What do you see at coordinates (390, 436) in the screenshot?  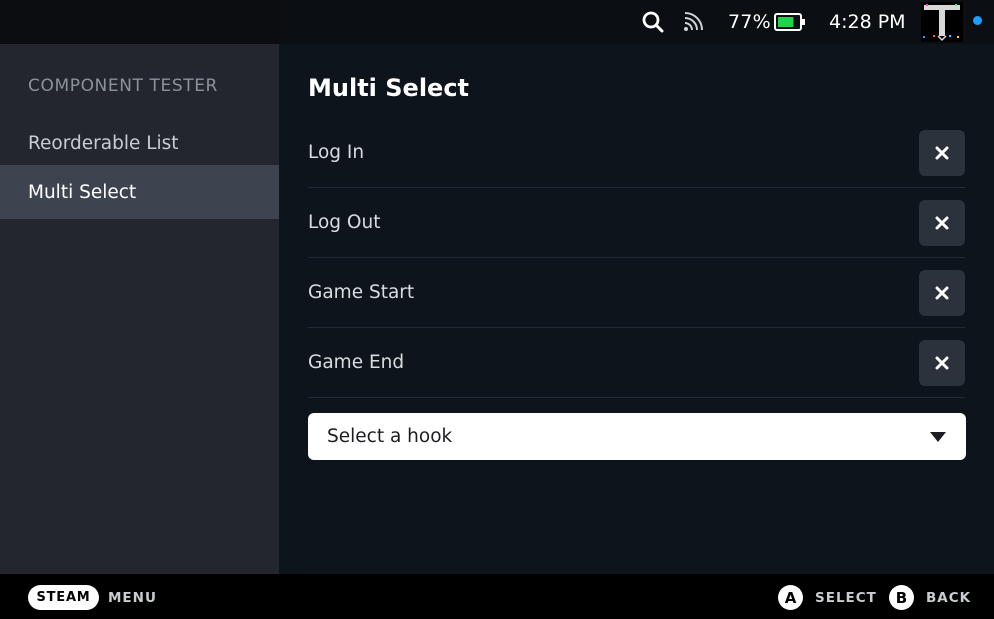 I see `dropdown-placeholder: Select a hook` at bounding box center [390, 436].